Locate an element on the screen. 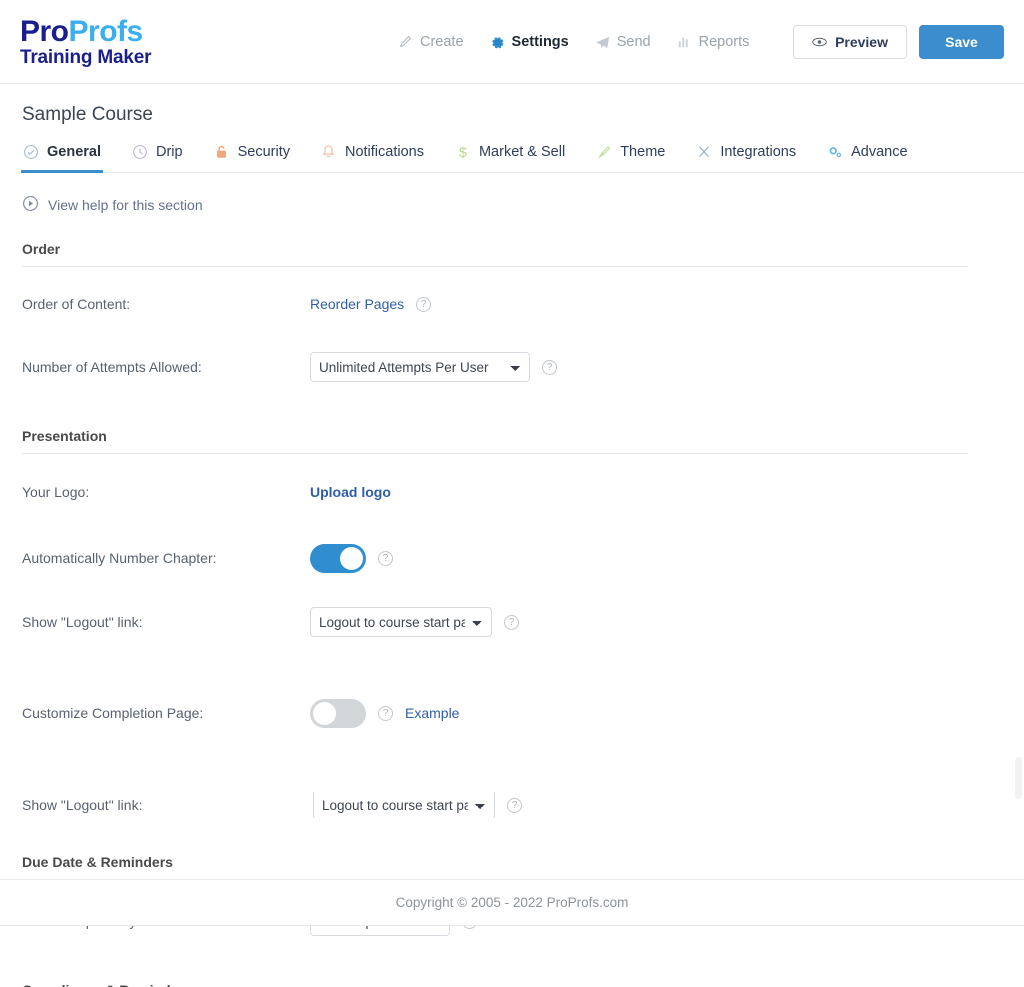 The height and width of the screenshot is (987, 1024). gears-icon is located at coordinates (835, 152).